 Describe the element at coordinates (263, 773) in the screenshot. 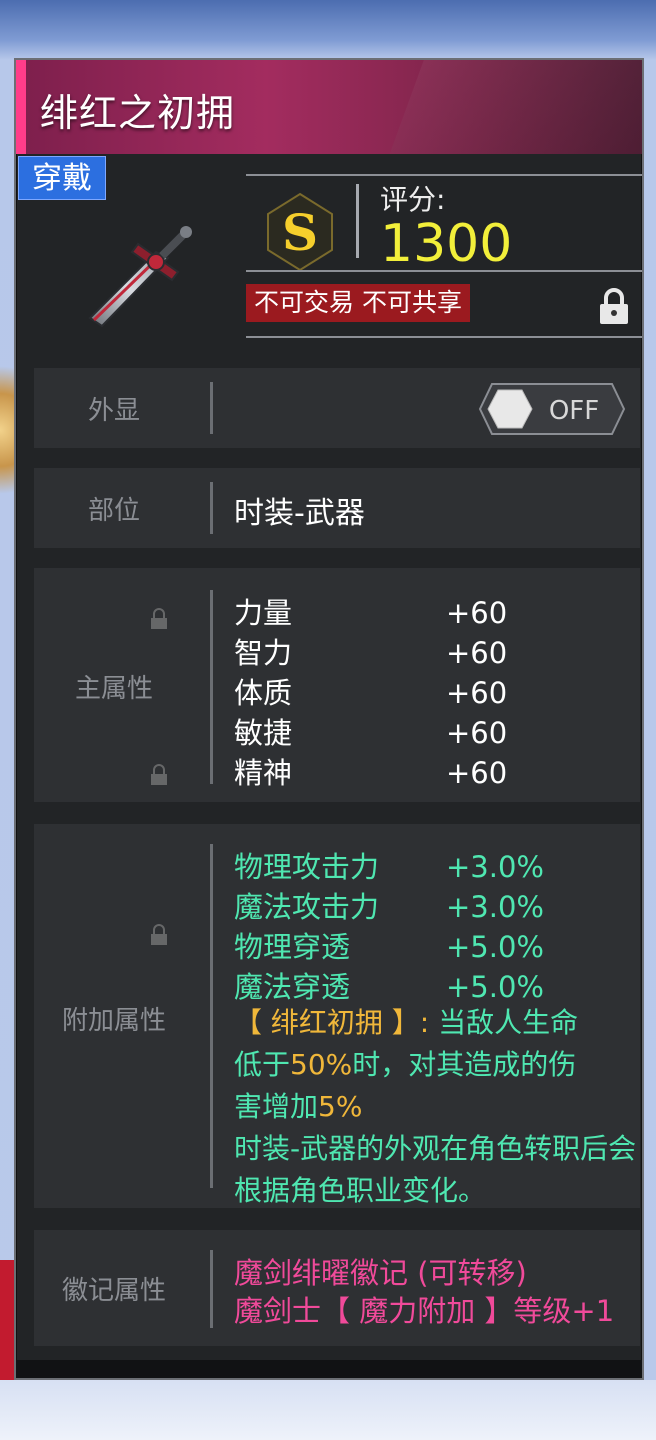

I see `stat-name: 精神` at that location.